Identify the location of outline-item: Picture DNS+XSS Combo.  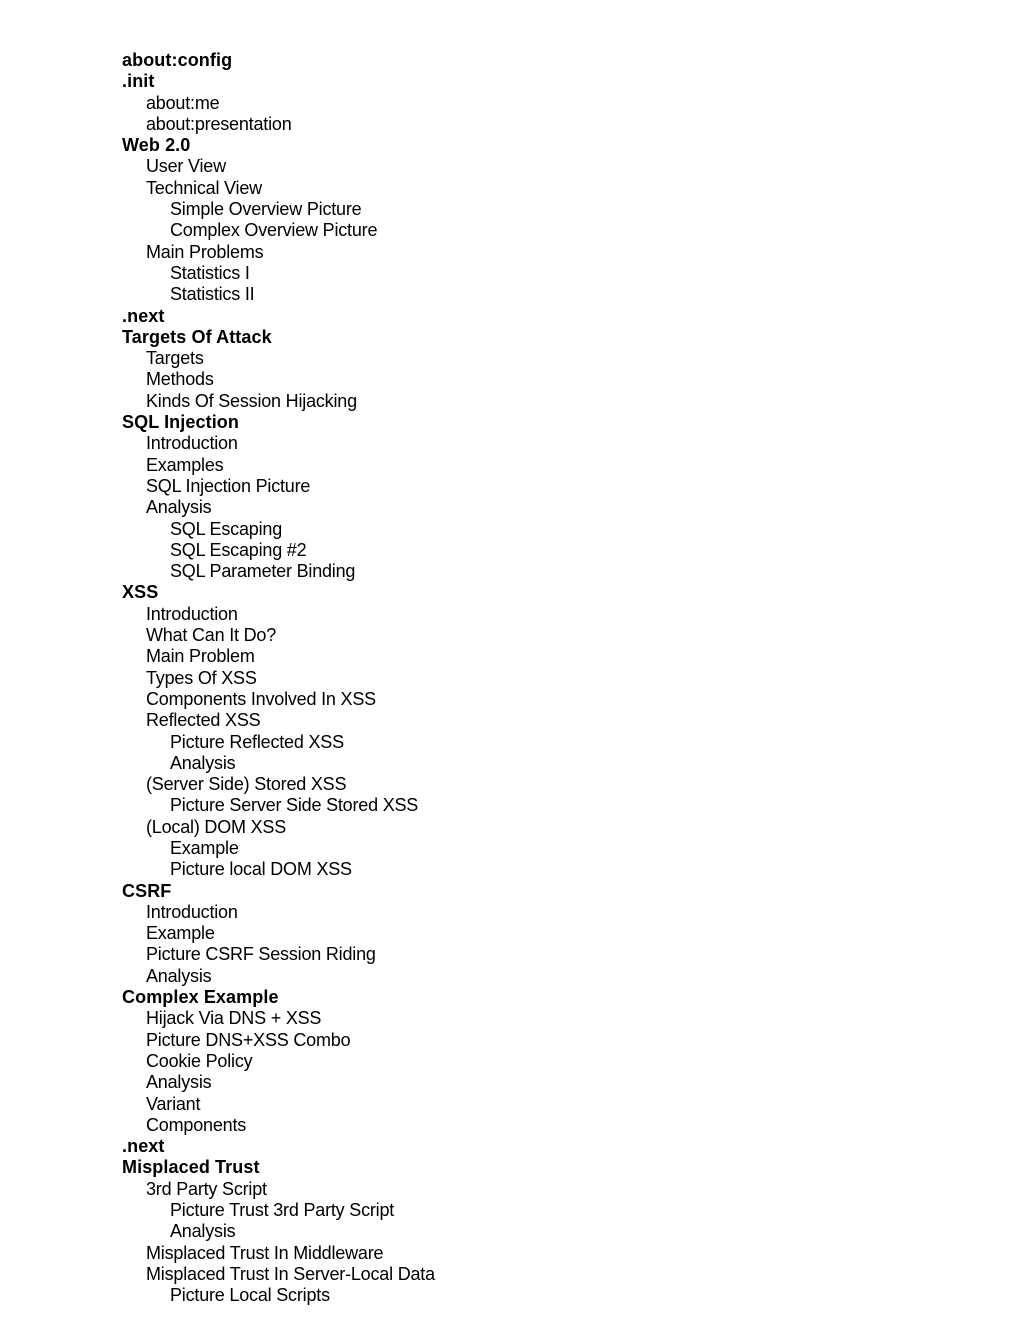
(278, 1040).